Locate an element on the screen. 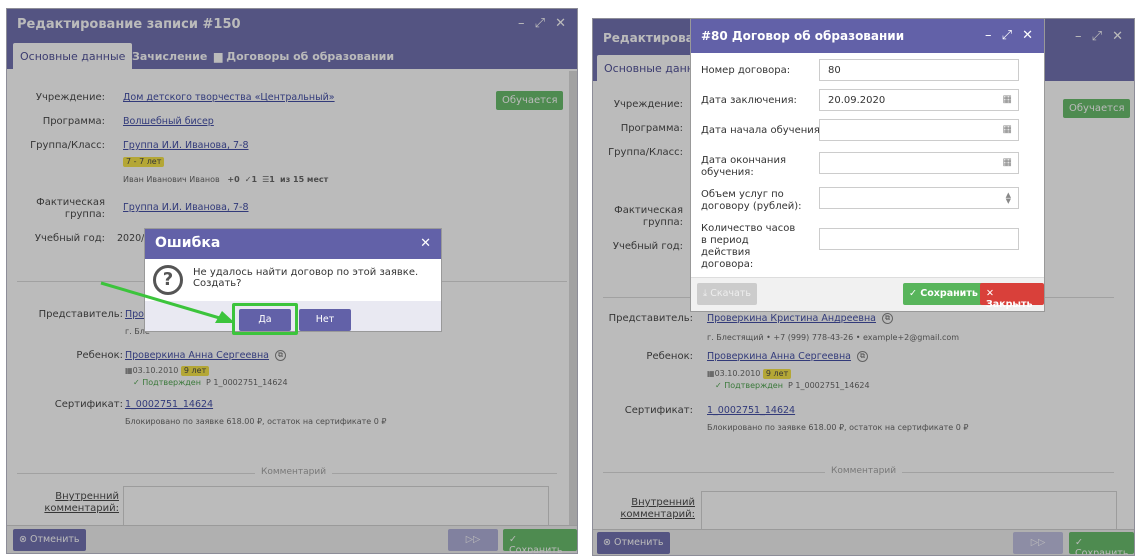 The image size is (1135, 556). no-label: Нет is located at coordinates (325, 319).